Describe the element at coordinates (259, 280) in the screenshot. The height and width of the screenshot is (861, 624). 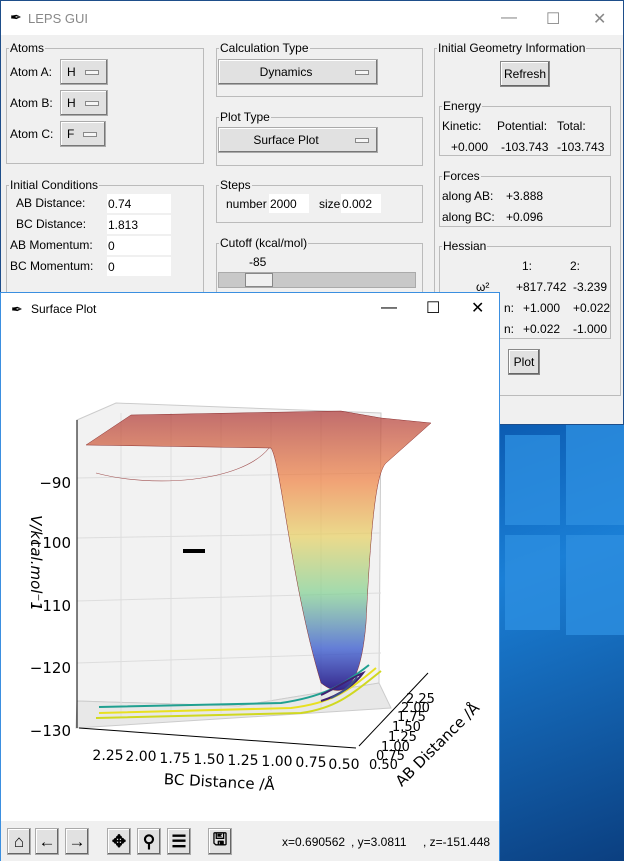
I see `slider-handle` at that location.